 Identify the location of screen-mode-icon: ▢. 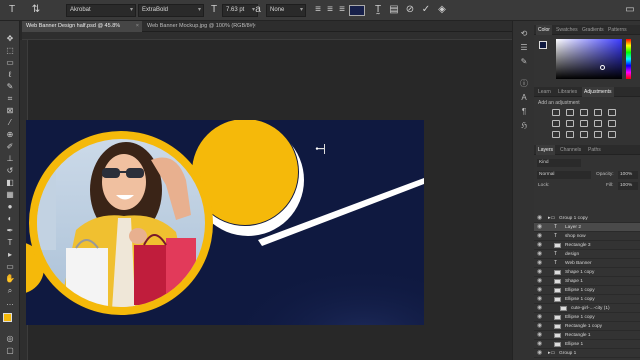
(10, 350).